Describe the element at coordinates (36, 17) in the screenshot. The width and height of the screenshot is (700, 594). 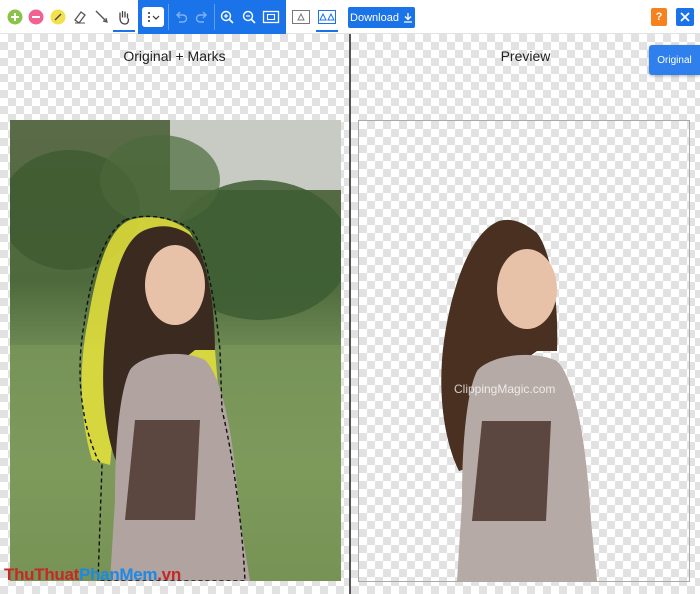
I see `remove-icon` at that location.